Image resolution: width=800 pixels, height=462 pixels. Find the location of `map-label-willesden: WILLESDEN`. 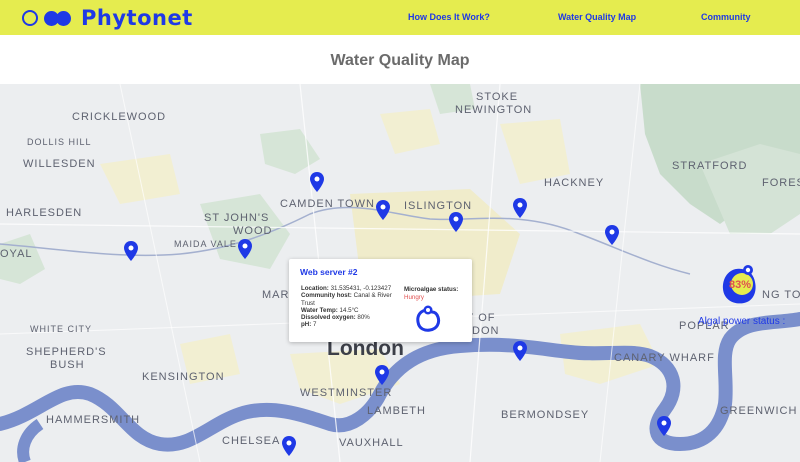

map-label-willesden: WILLESDEN is located at coordinates (59, 164).